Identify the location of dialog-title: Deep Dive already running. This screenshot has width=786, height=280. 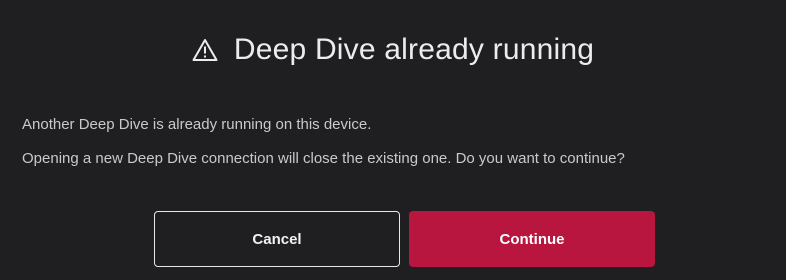
(414, 49).